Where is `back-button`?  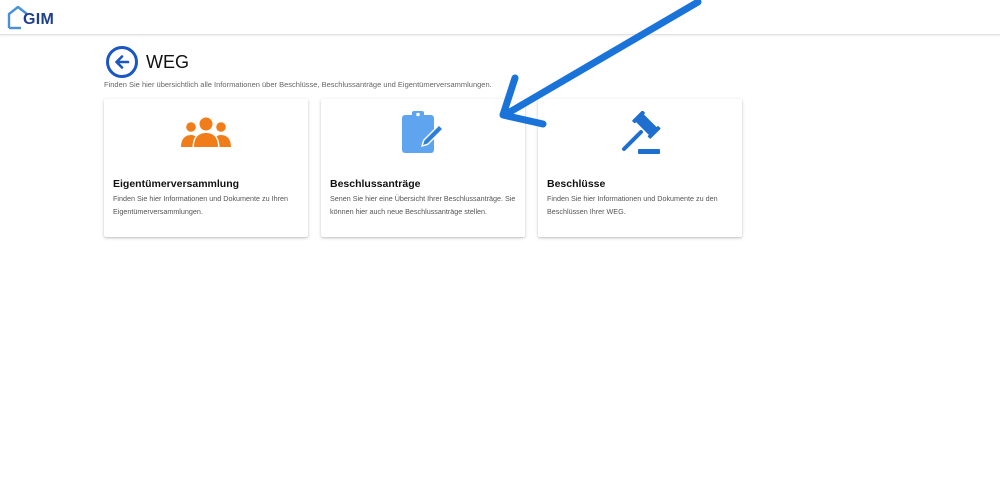 back-button is located at coordinates (122, 62).